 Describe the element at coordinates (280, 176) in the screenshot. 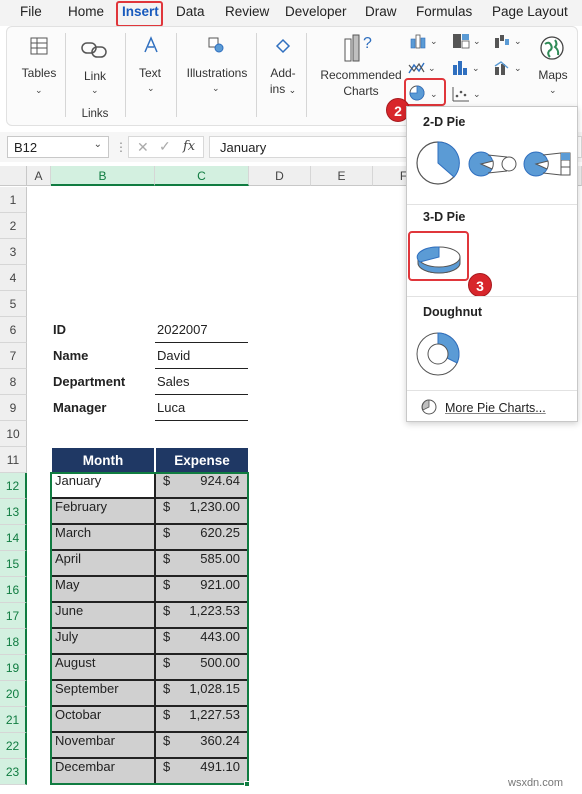

I see `column-header-d: D` at that location.